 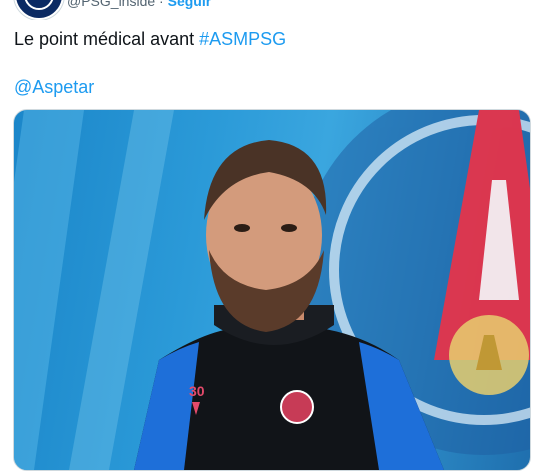 I want to click on author-handle: @PSG_inside, so click(x=111, y=4).